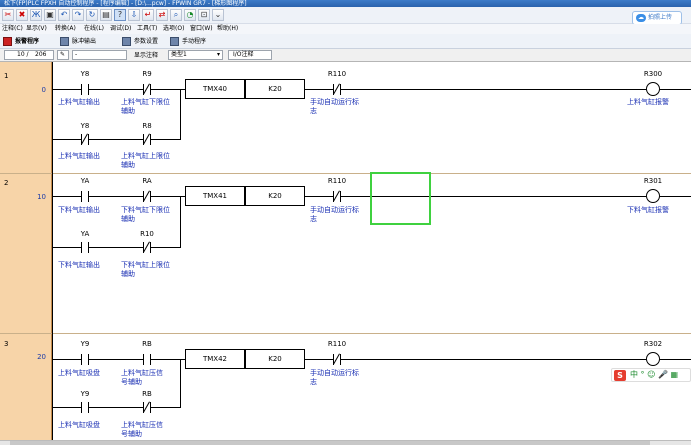 The width and height of the screenshot is (691, 445). What do you see at coordinates (648, 102) in the screenshot?
I see `device-comment: 上料气缸报警` at bounding box center [648, 102].